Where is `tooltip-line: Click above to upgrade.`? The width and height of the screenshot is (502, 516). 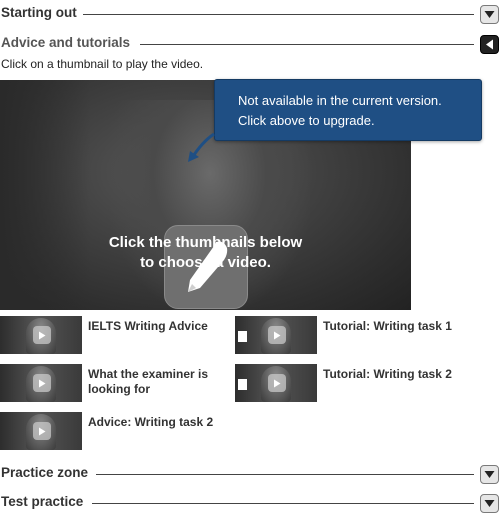 tooltip-line: Click above to upgrade. is located at coordinates (306, 120).